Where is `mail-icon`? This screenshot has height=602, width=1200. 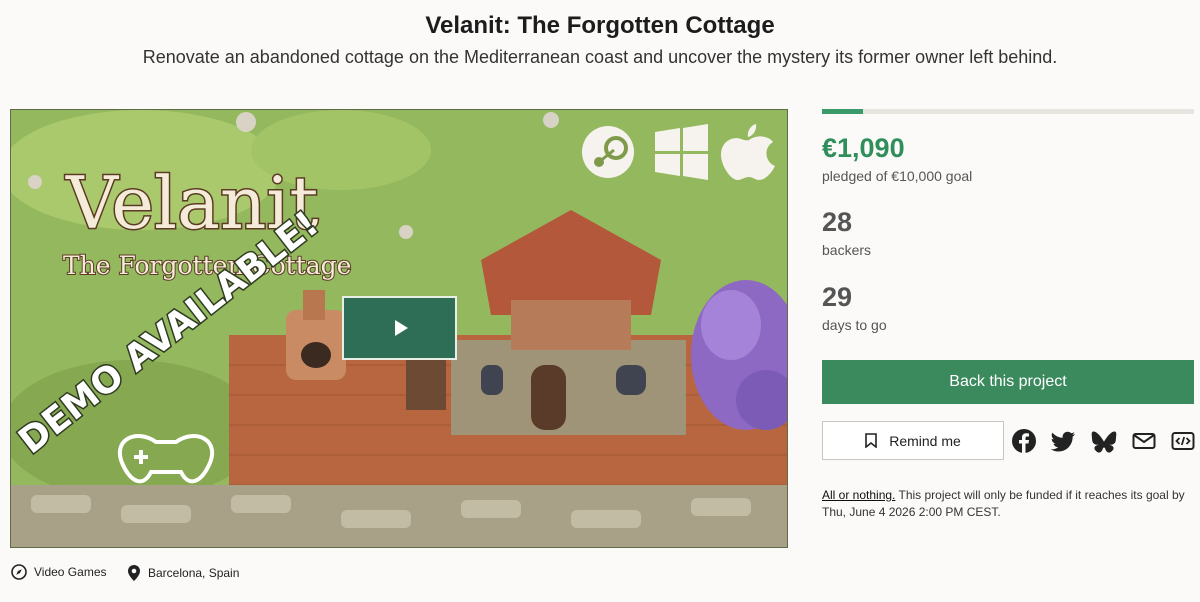
mail-icon is located at coordinates (1144, 441).